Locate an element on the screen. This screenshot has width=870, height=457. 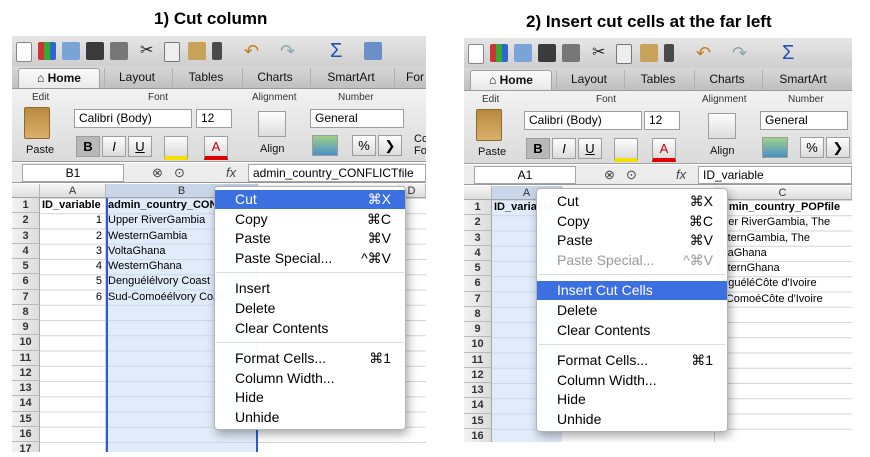
underline-button: U is located at coordinates (590, 148).